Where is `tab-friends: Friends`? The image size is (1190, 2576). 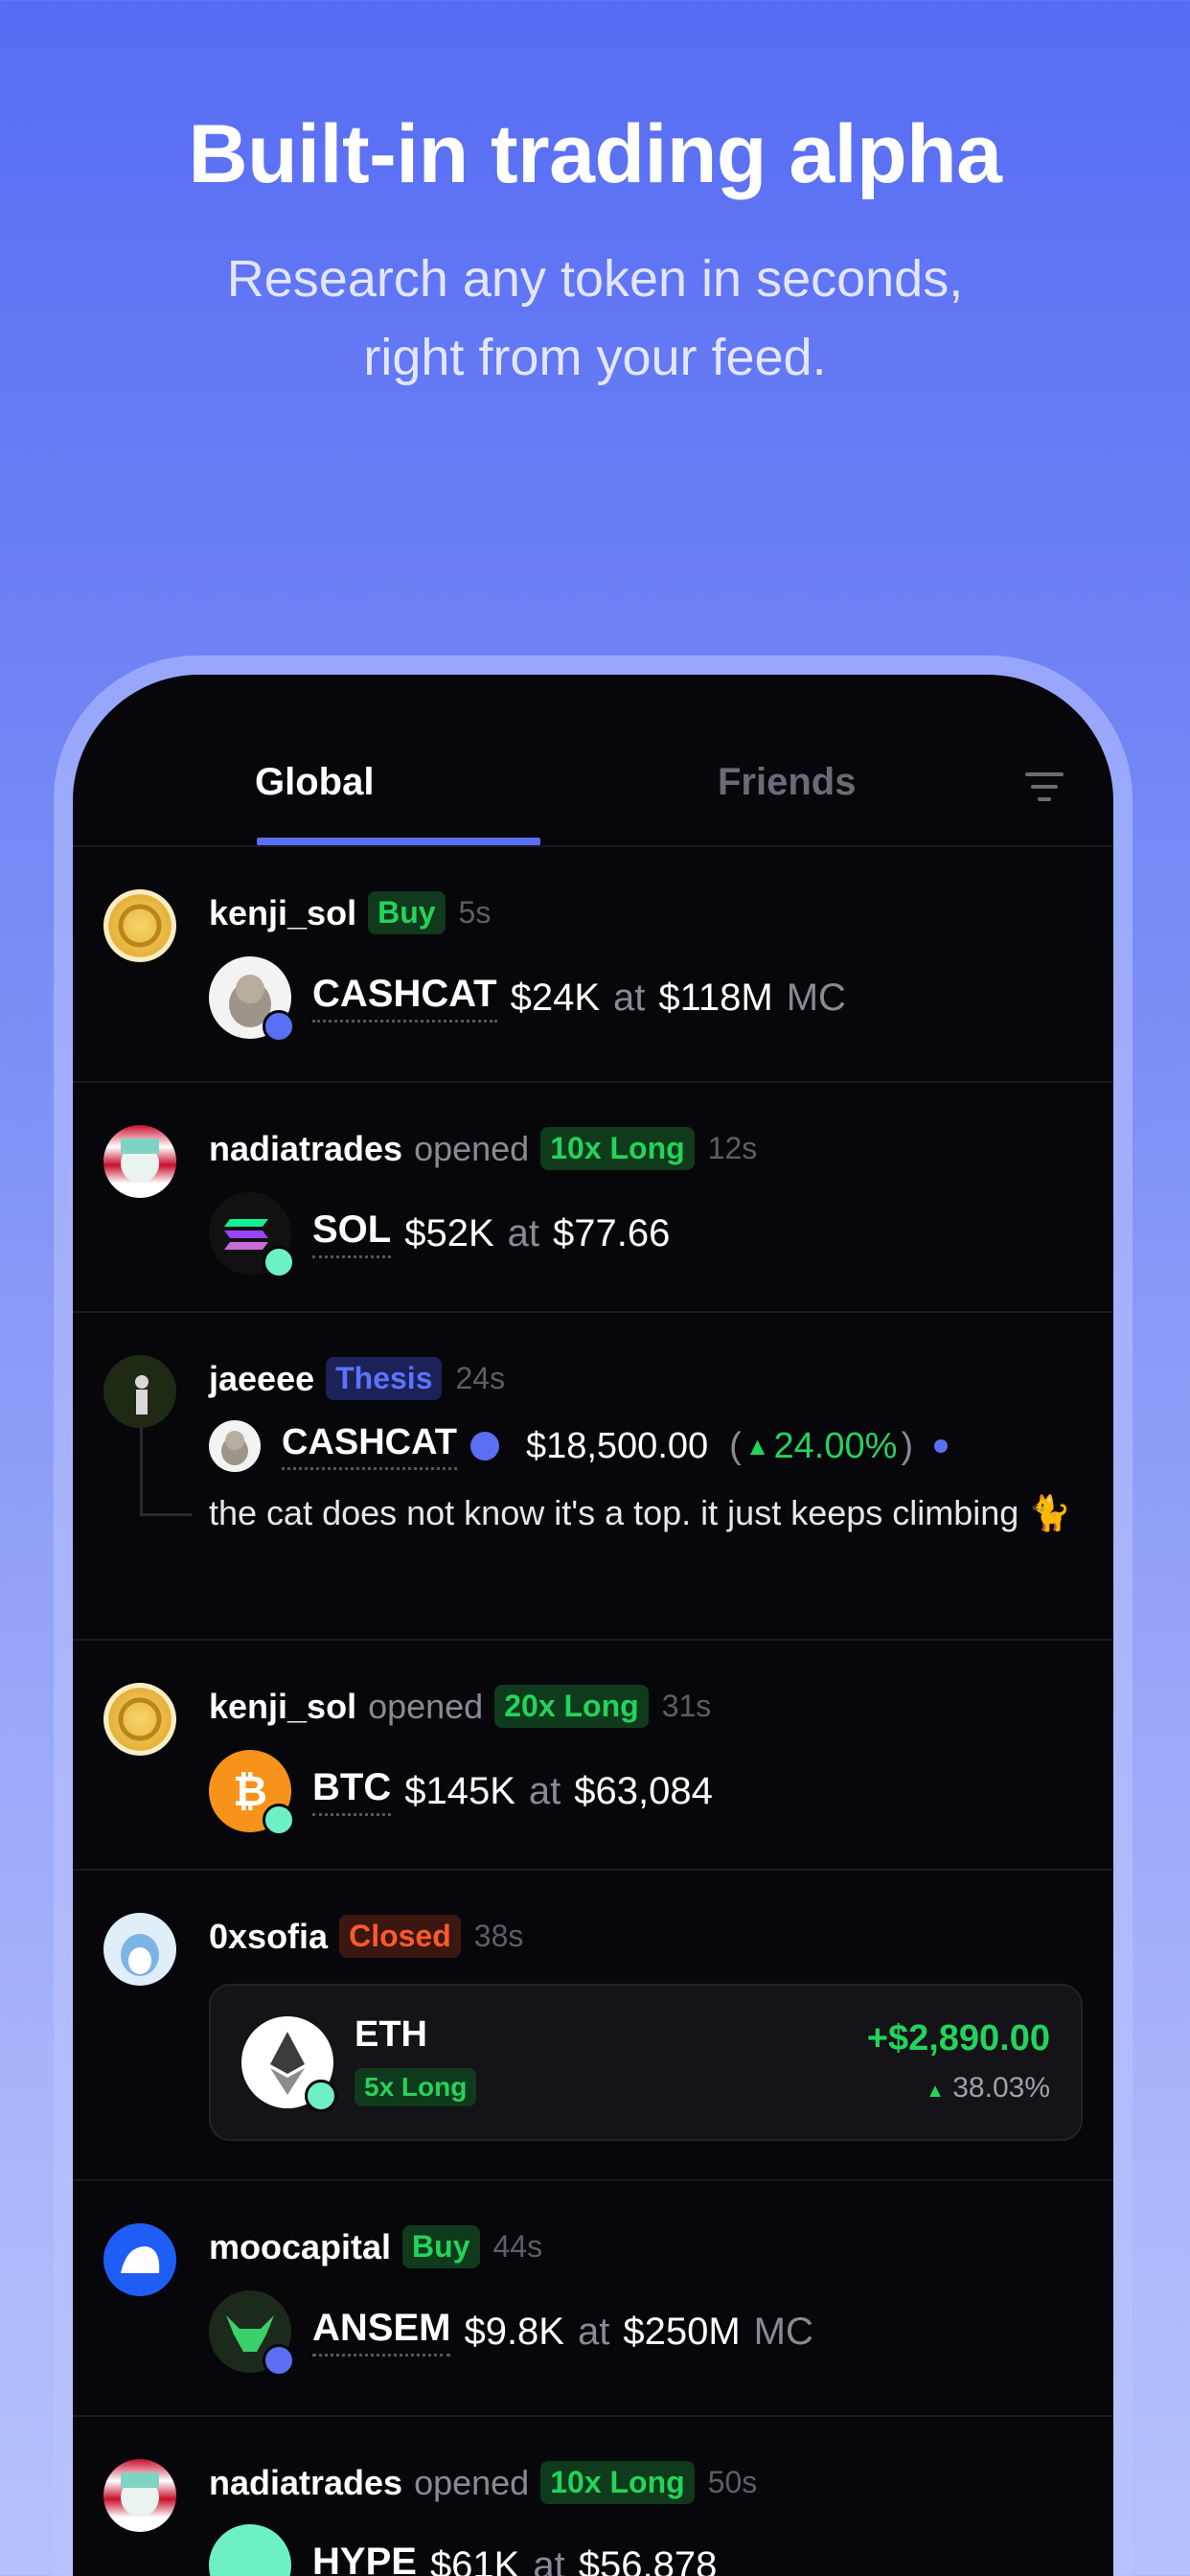 tab-friends: Friends is located at coordinates (787, 782).